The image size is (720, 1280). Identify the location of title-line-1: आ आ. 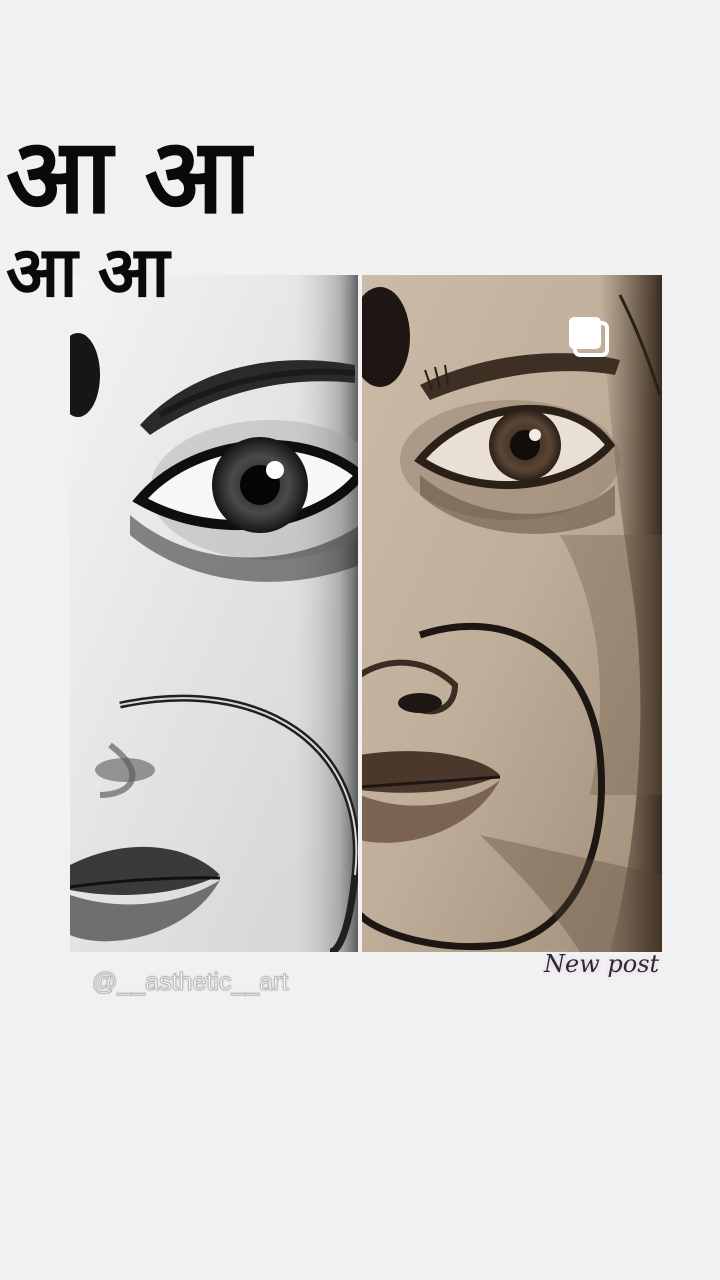
(128, 176).